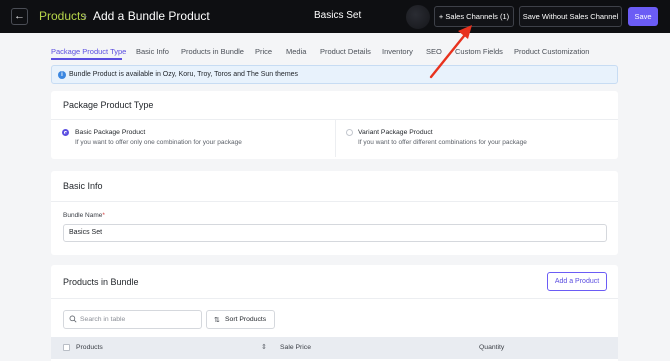 This screenshot has width=670, height=361. I want to click on basic-info-title: Basic Info, so click(83, 186).